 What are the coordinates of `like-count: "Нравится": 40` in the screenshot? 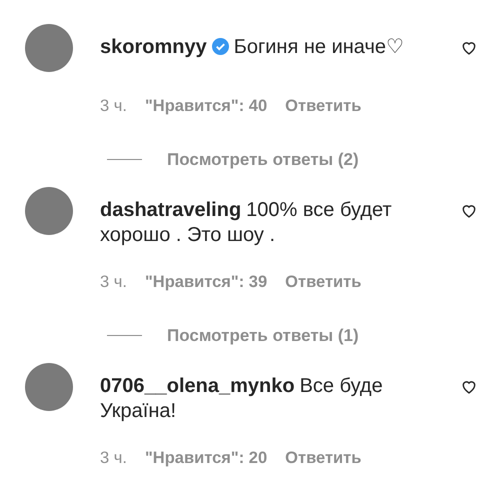 It's located at (206, 106).